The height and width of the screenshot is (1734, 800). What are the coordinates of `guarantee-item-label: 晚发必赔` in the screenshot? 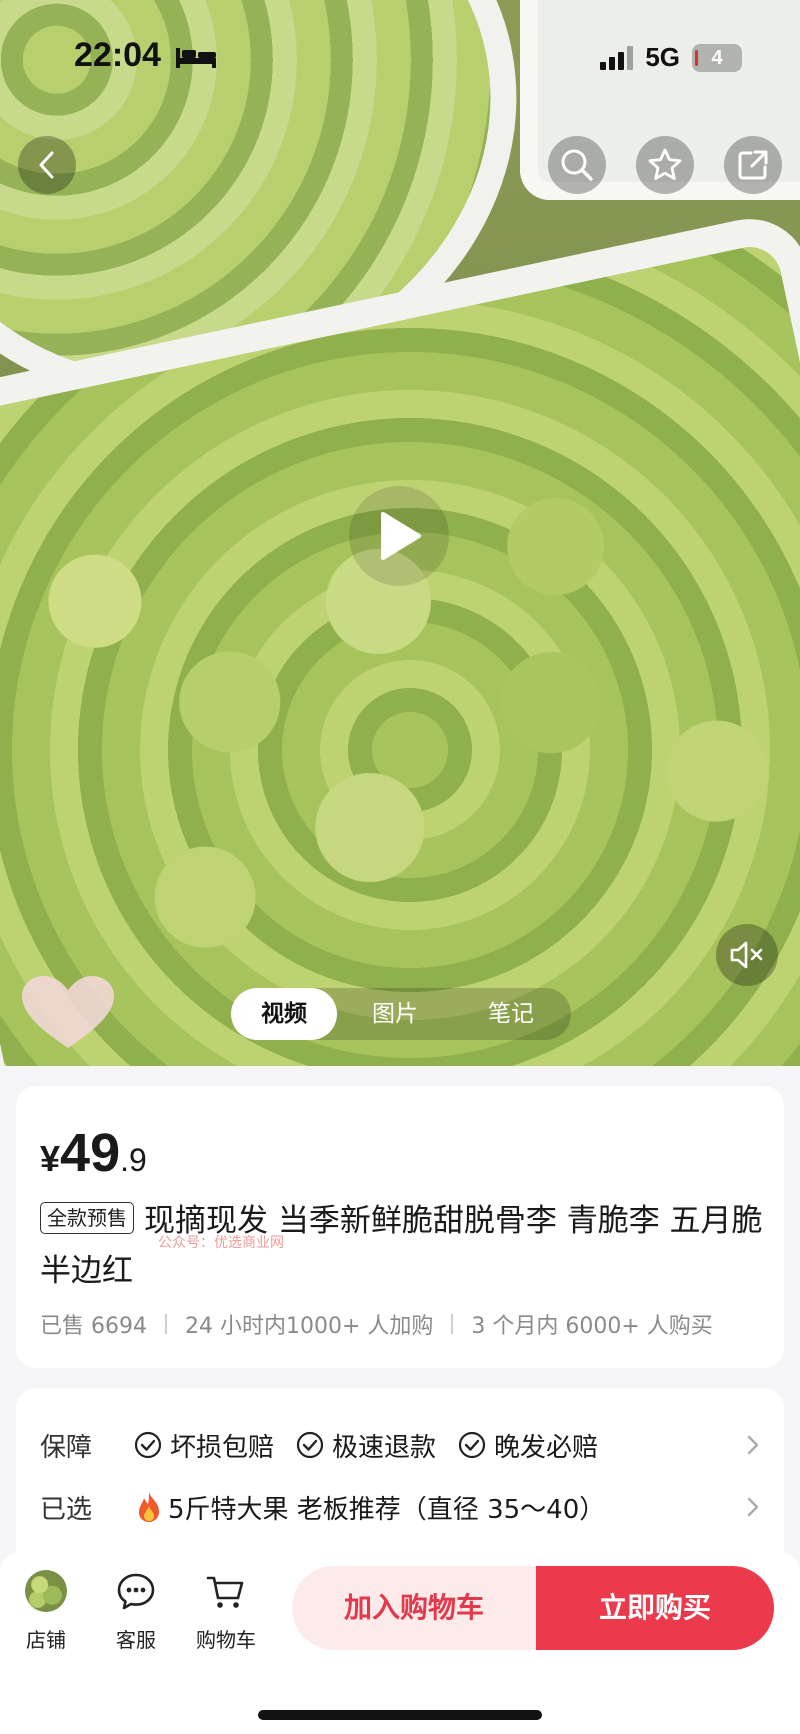 It's located at (546, 1447).